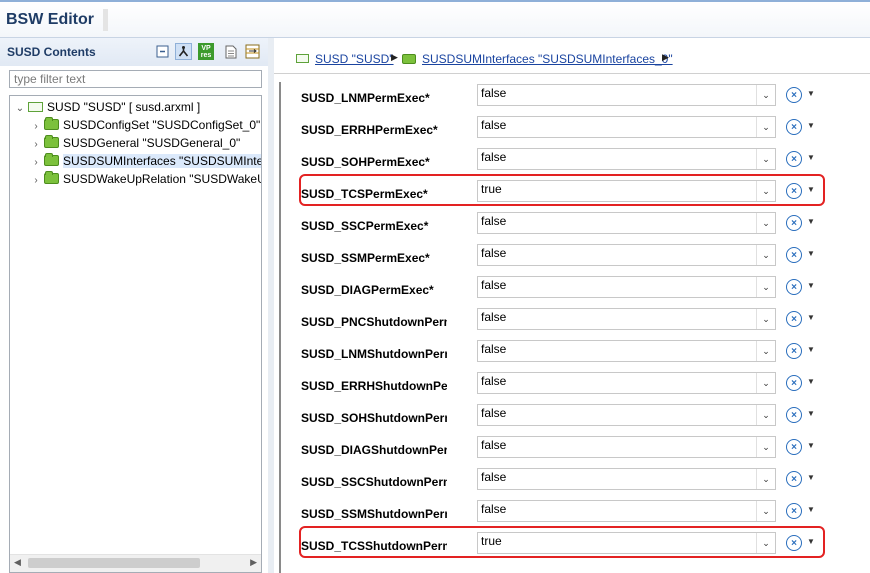 This screenshot has width=870, height=573. What do you see at coordinates (162, 161) in the screenshot?
I see `tree-item-label: SUSDSUMInterfaces "SUSDSUMInterf` at bounding box center [162, 161].